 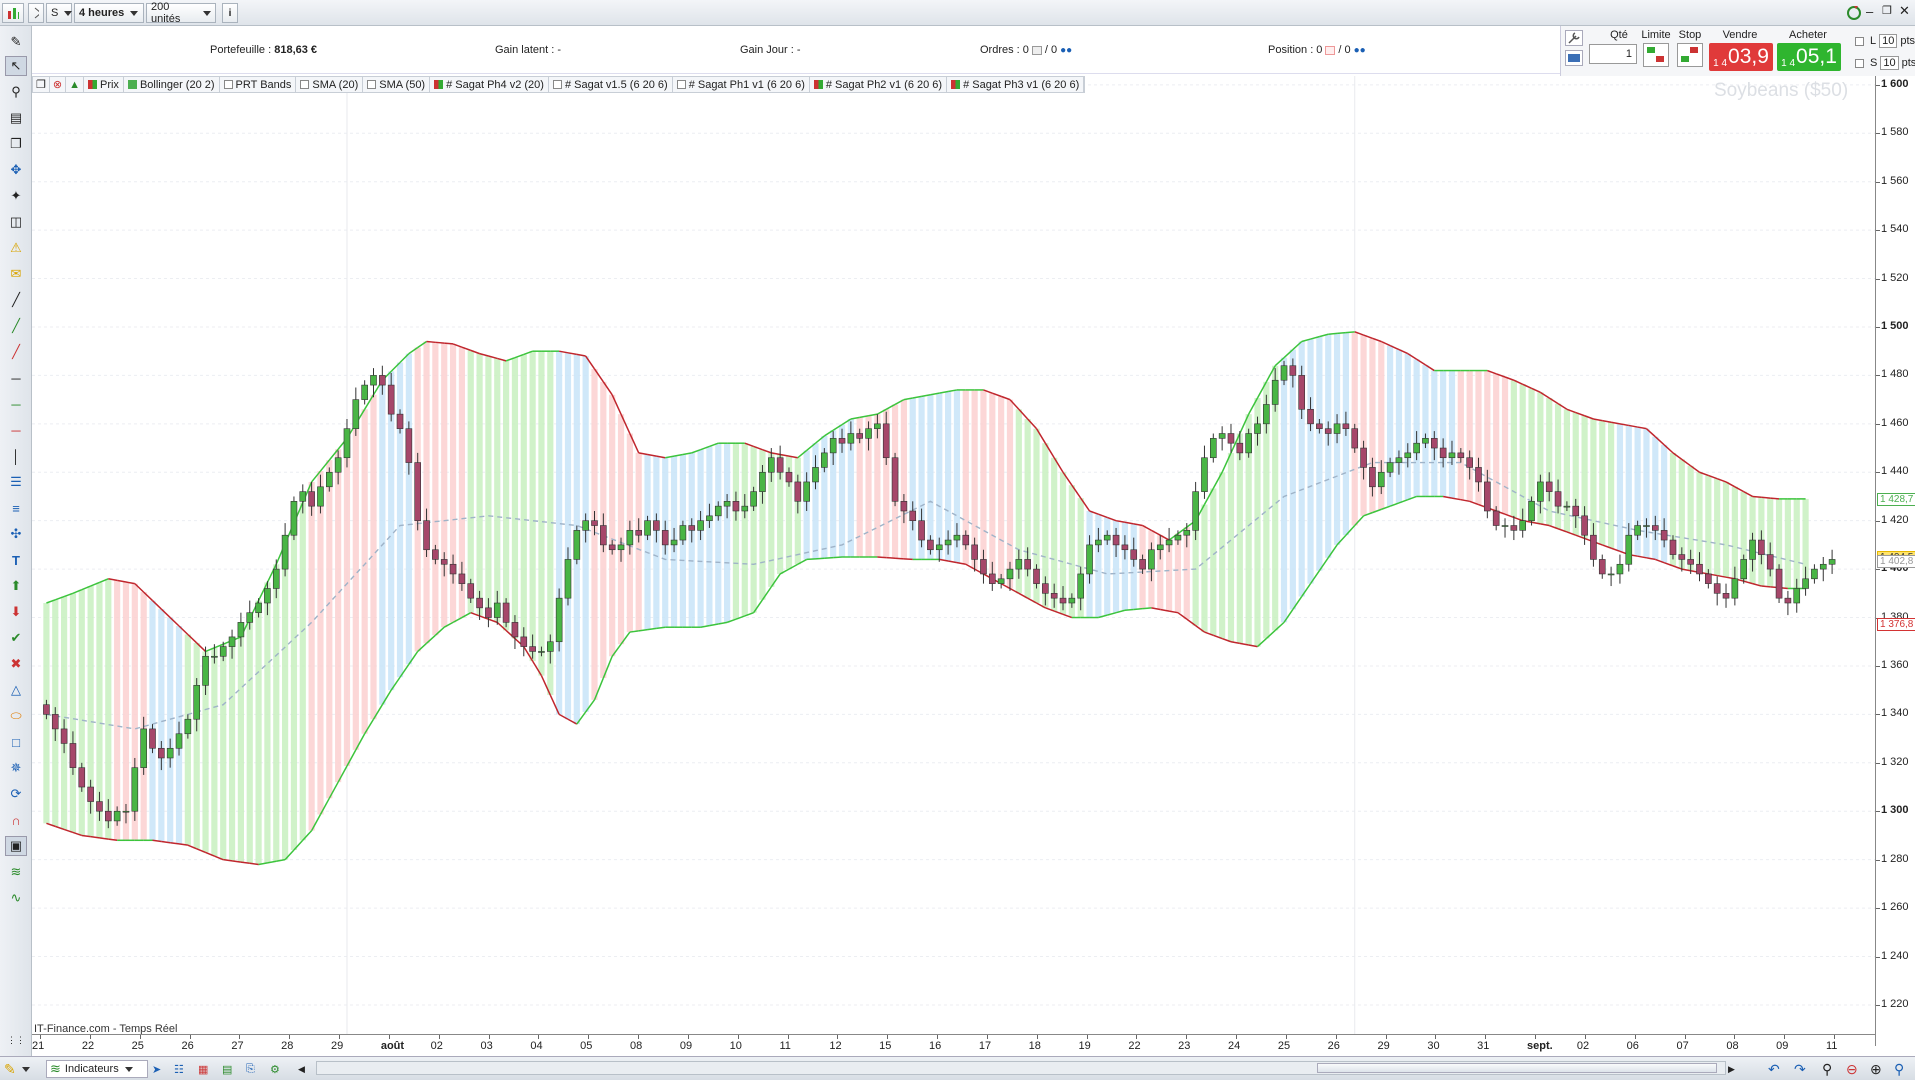 I want to click on trash-icon: ◫, so click(x=16, y=222).